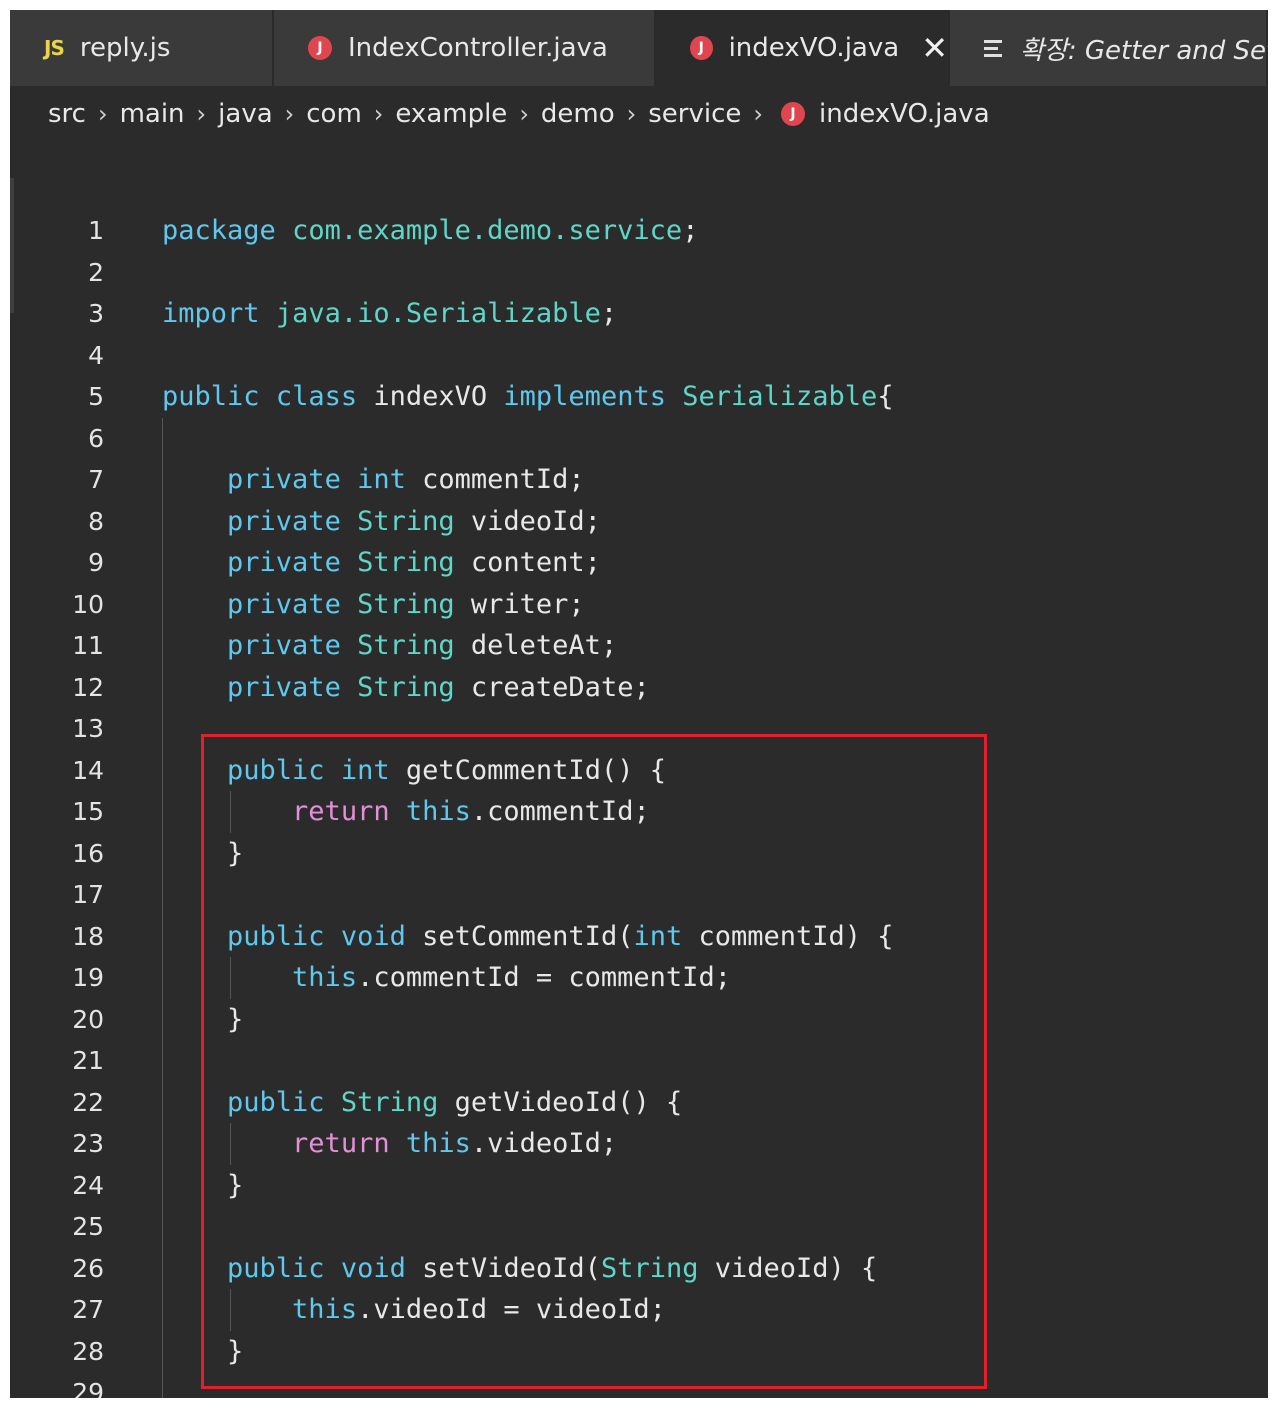 The height and width of the screenshot is (1414, 1283). I want to click on line-number: 13, so click(88, 729).